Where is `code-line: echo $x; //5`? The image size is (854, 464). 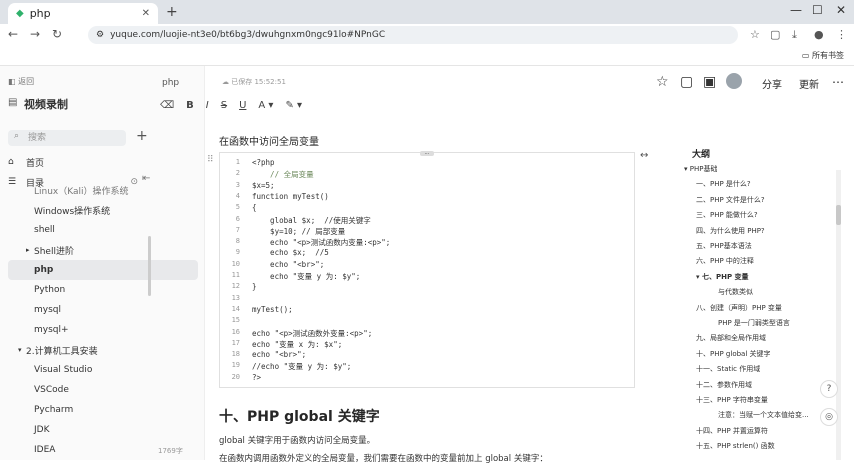
code-line: echo $x; //5 is located at coordinates (290, 252).